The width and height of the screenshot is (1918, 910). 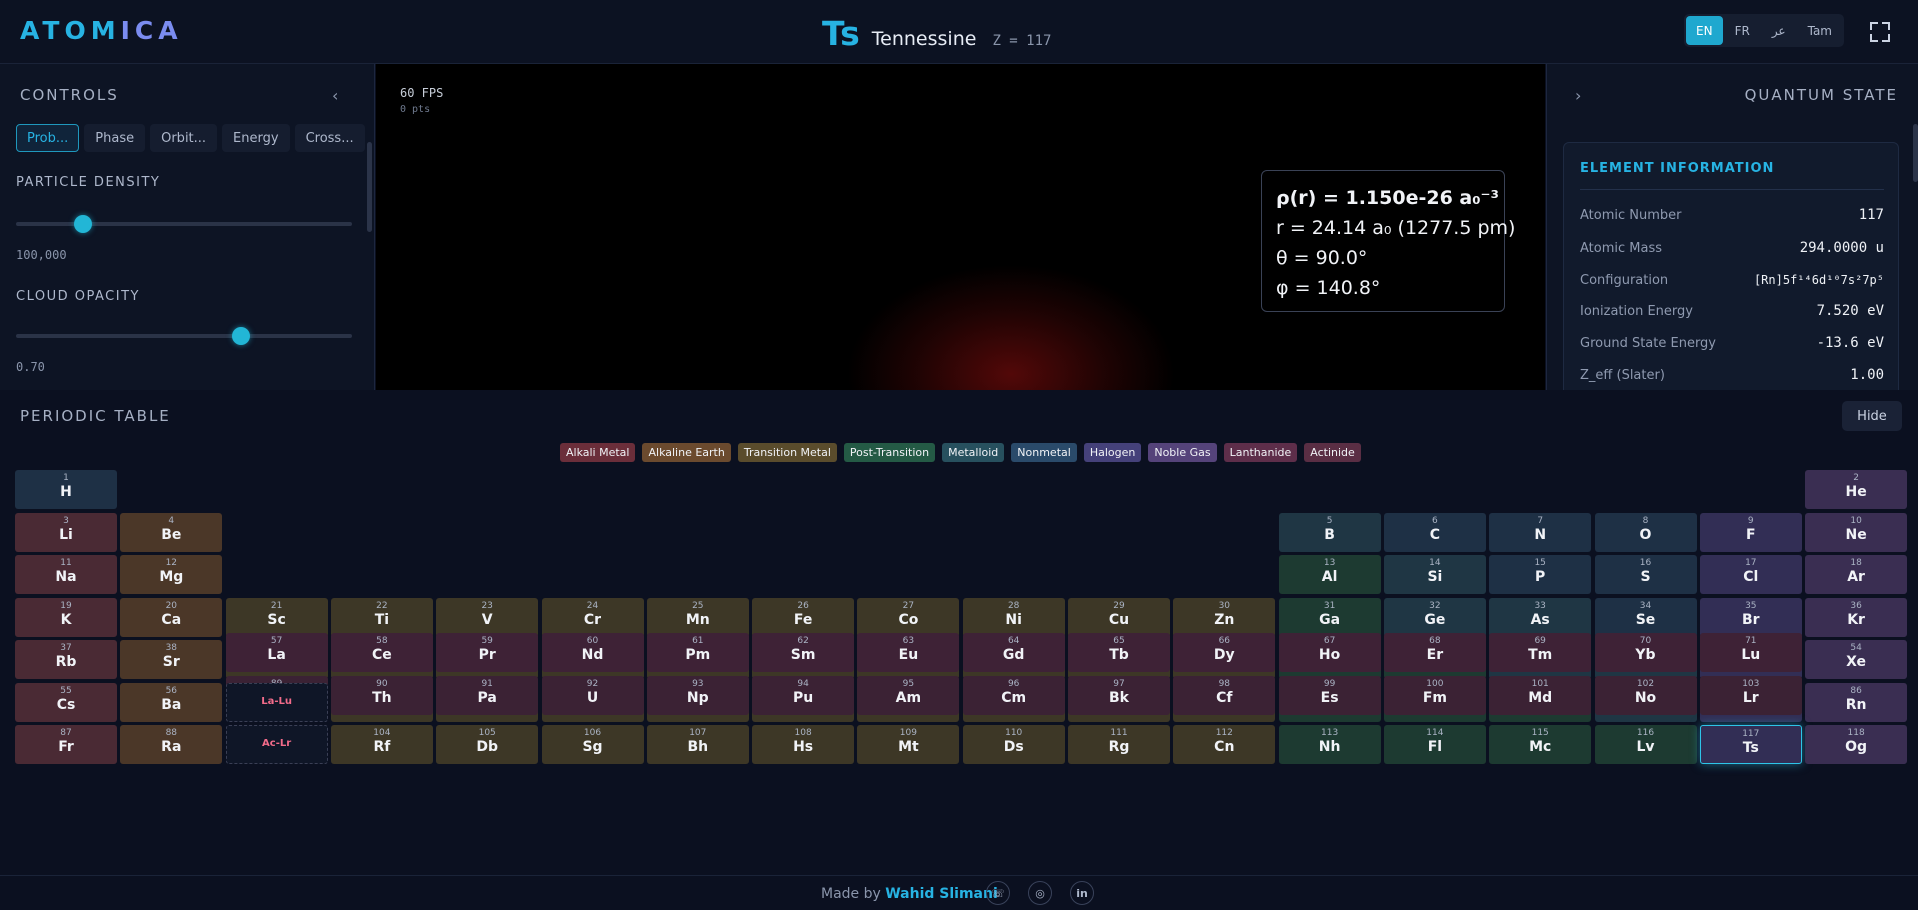 I want to click on element-cell-pr: 59 Pr, so click(x=487, y=652).